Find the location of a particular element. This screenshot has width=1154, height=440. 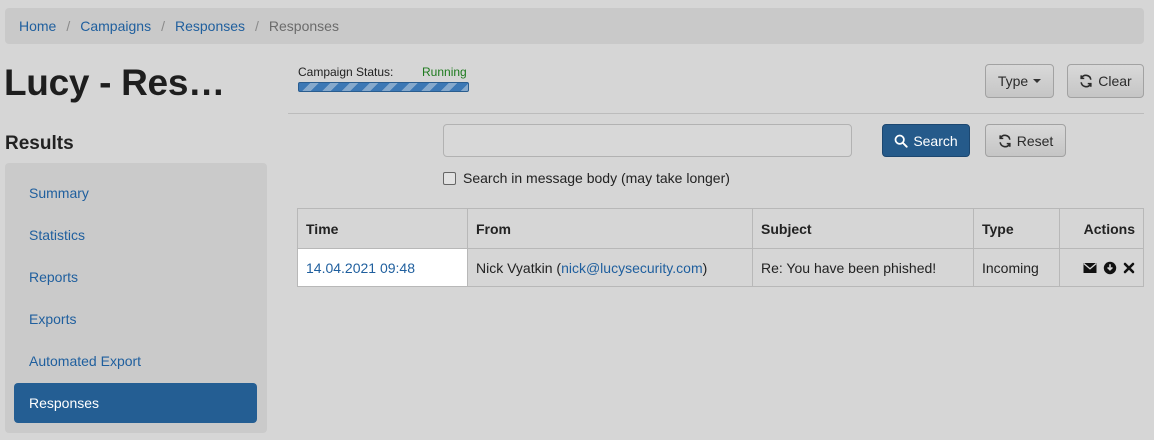

clear-button: Clear is located at coordinates (1105, 81).